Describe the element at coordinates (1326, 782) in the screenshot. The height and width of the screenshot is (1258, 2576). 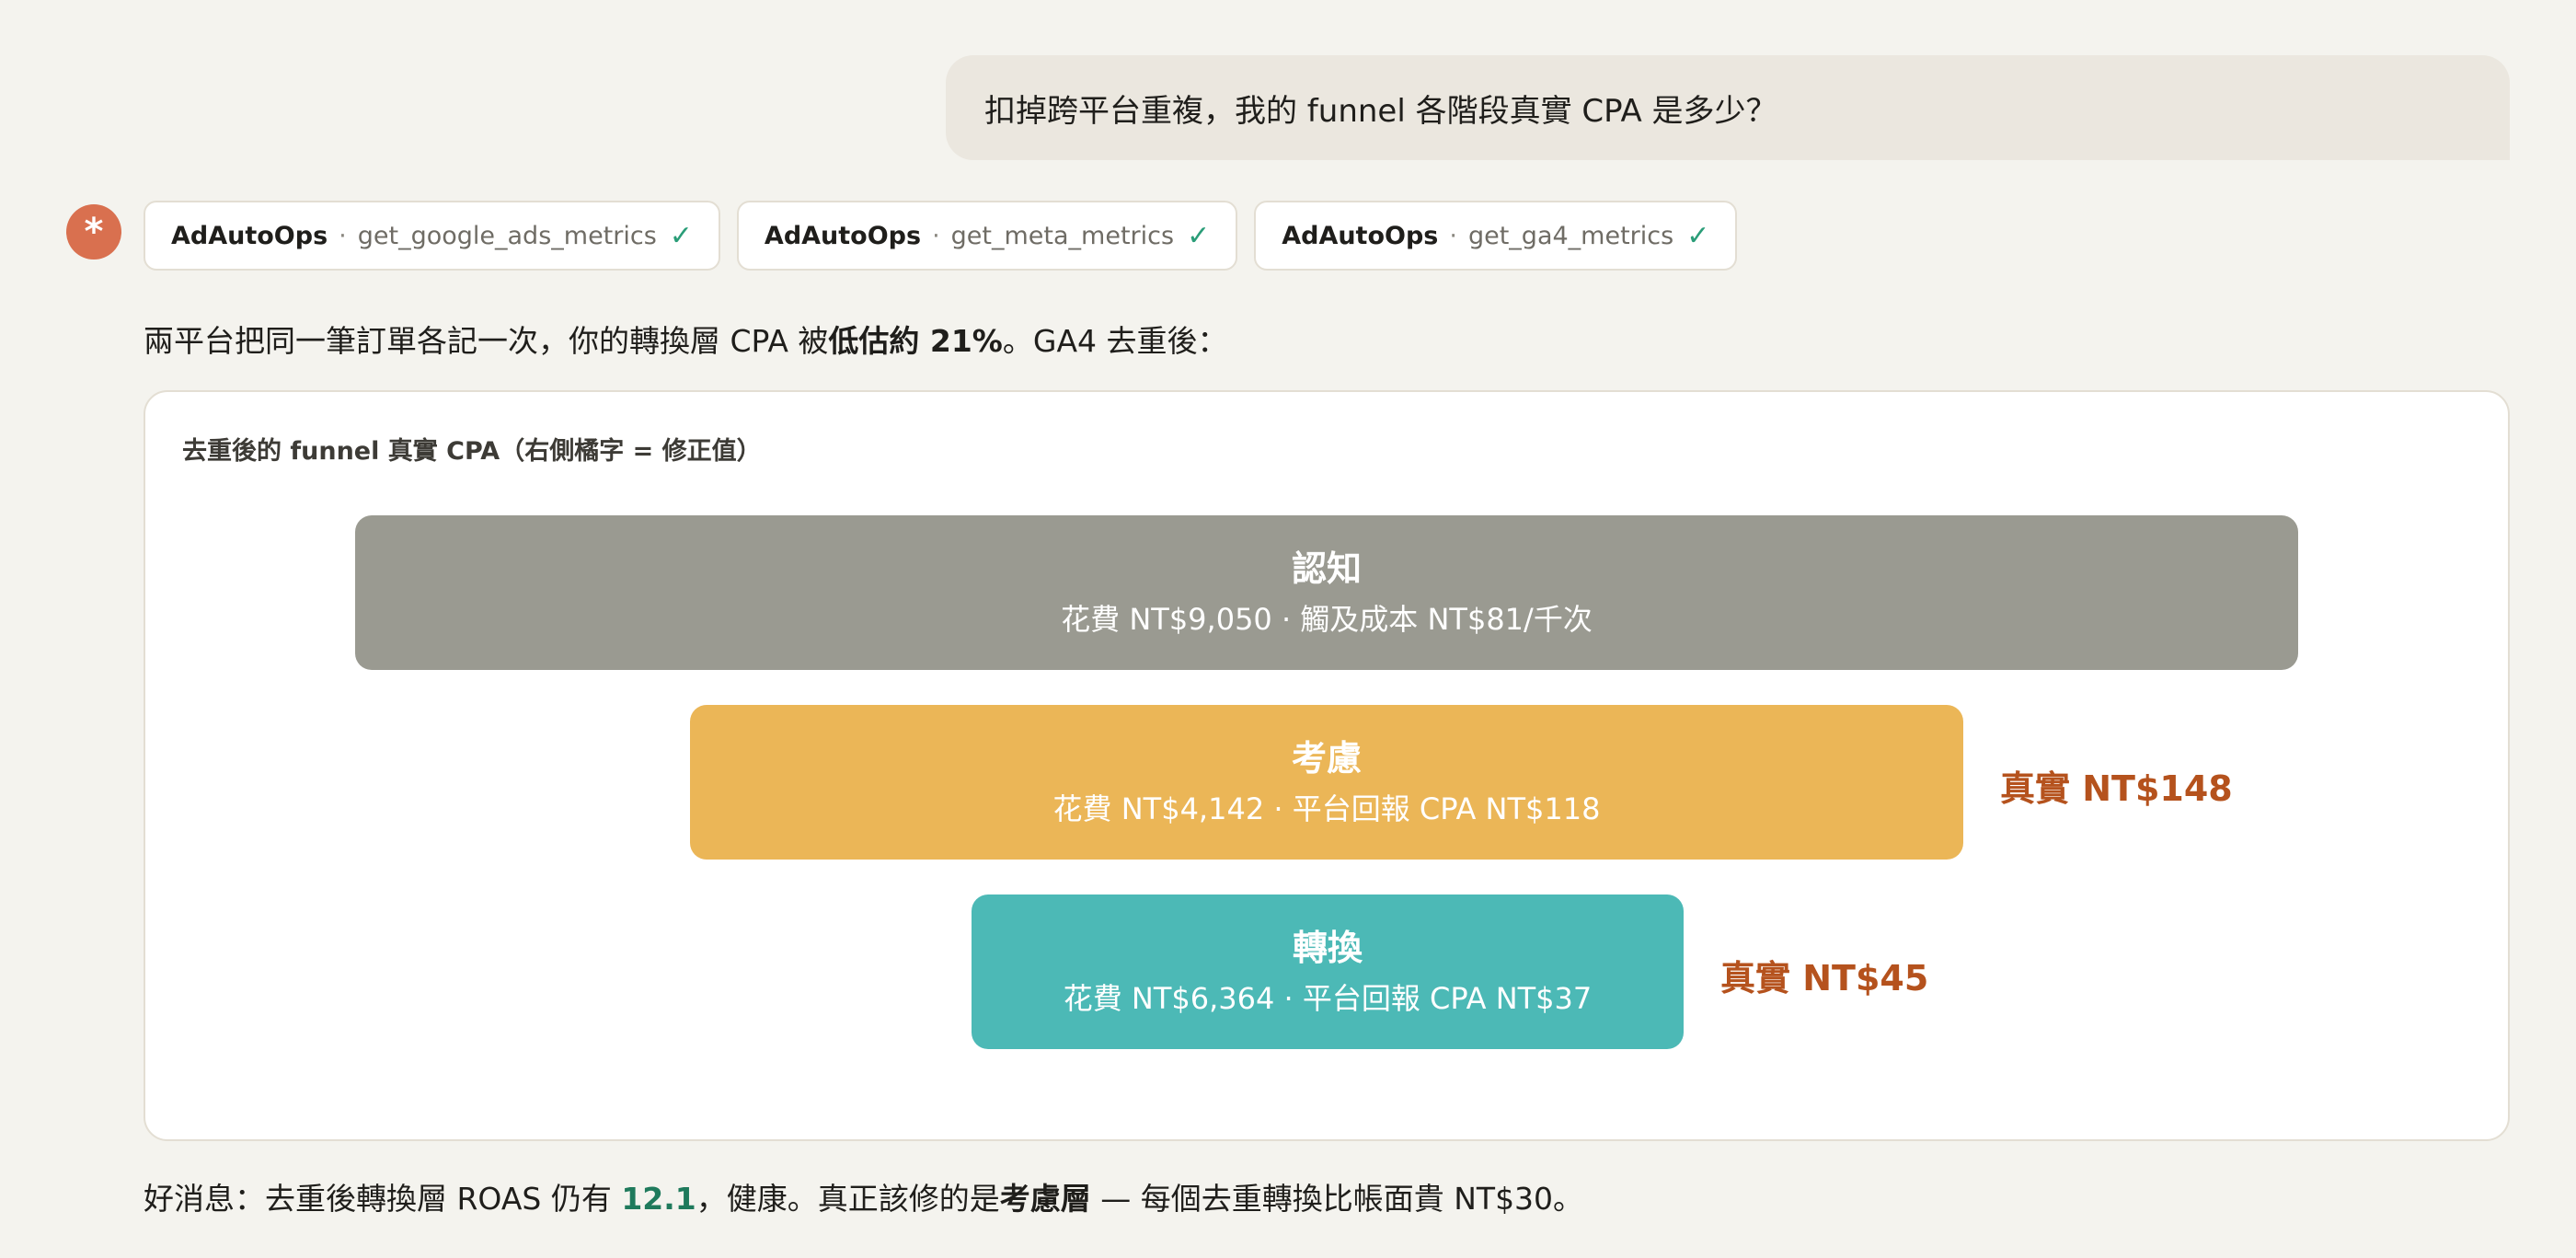
I see `funnel-stage-consideration: 考慮 花費 NT$4,142 · 平台回報 CPA NT$118` at that location.